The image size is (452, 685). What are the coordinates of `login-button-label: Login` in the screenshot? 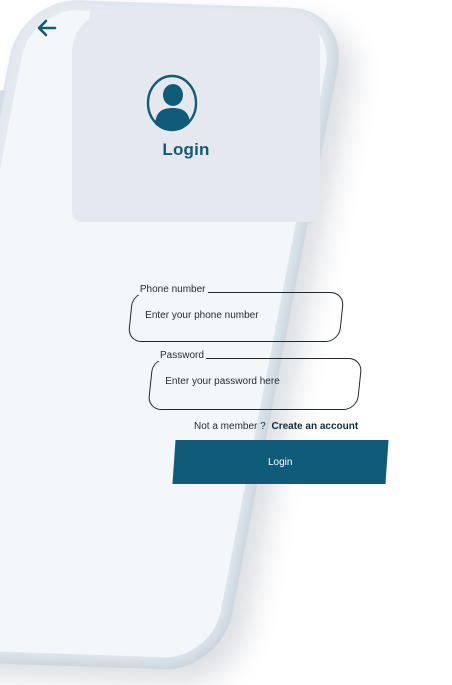 It's located at (280, 462).